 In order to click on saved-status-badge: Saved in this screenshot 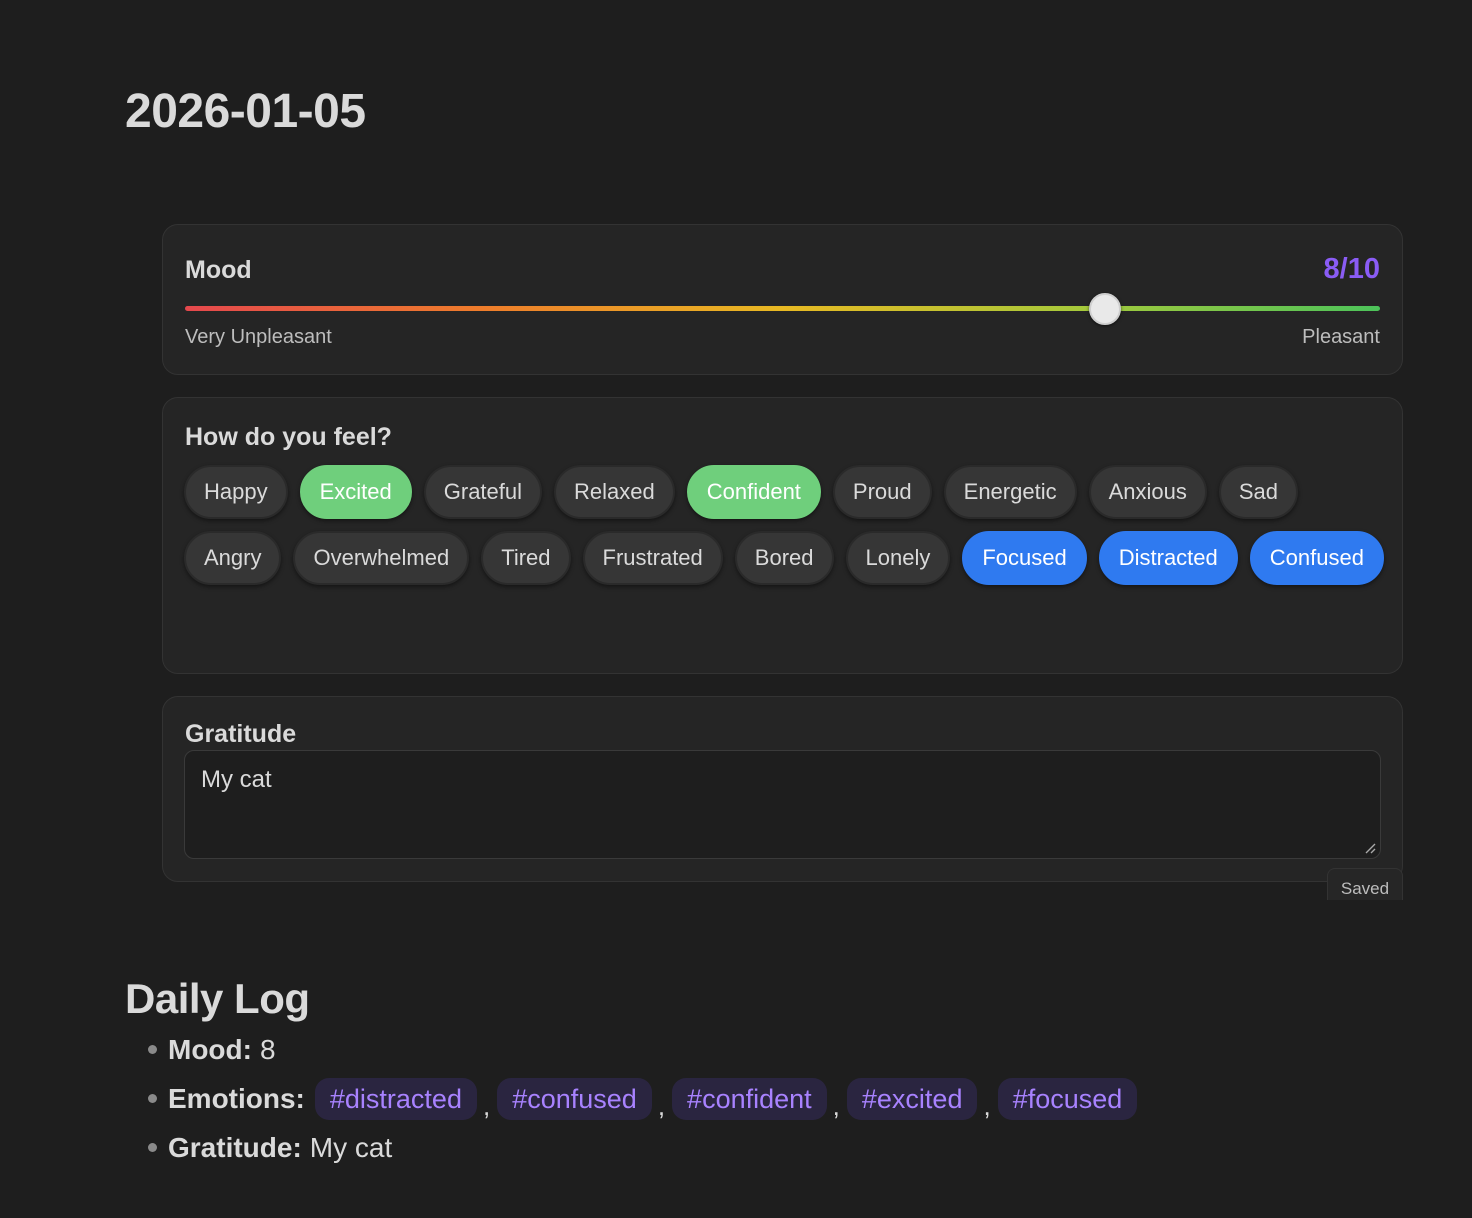, I will do `click(1365, 884)`.